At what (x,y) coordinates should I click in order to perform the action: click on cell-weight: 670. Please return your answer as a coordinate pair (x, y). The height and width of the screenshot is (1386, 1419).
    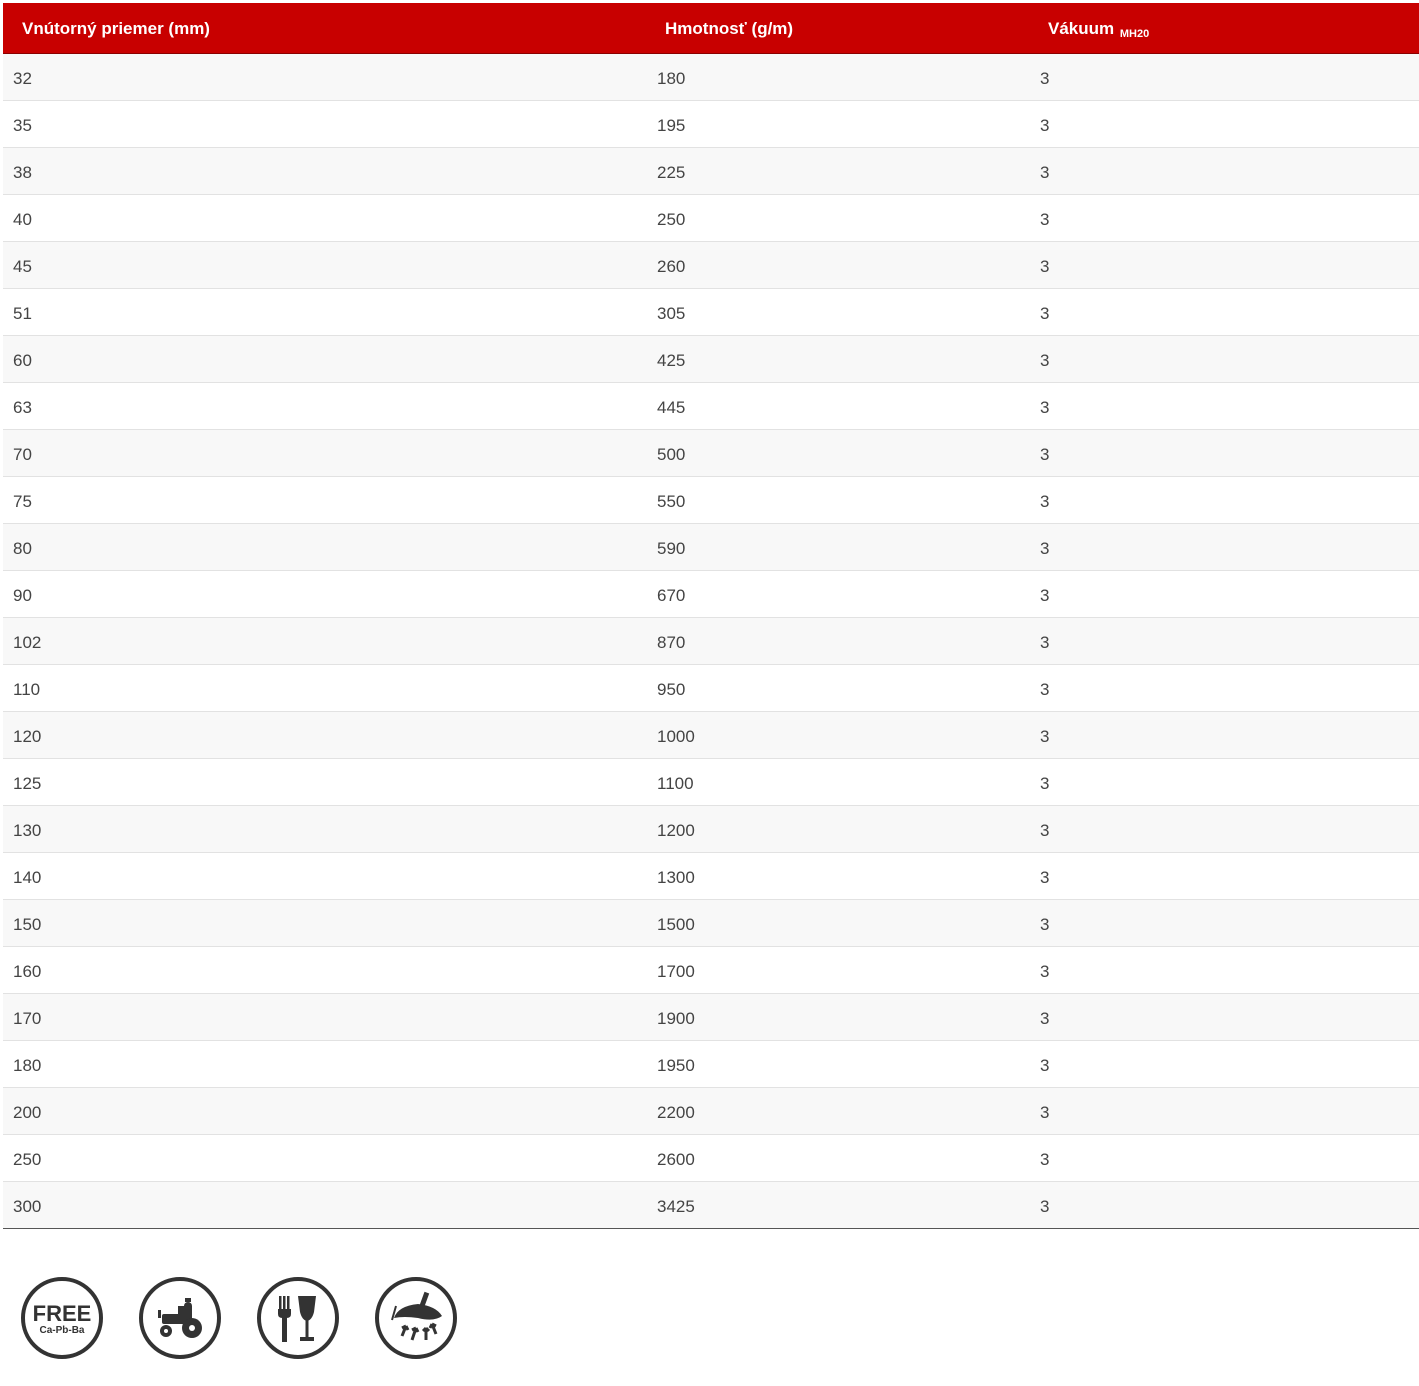
    Looking at the image, I should click on (671, 595).